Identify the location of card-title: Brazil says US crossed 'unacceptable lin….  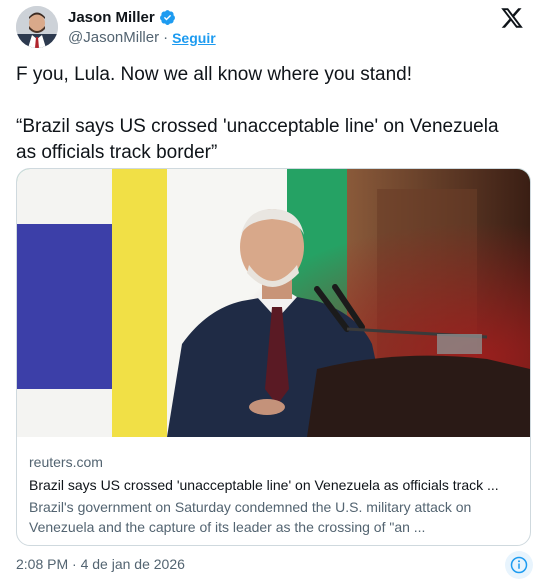
(274, 485).